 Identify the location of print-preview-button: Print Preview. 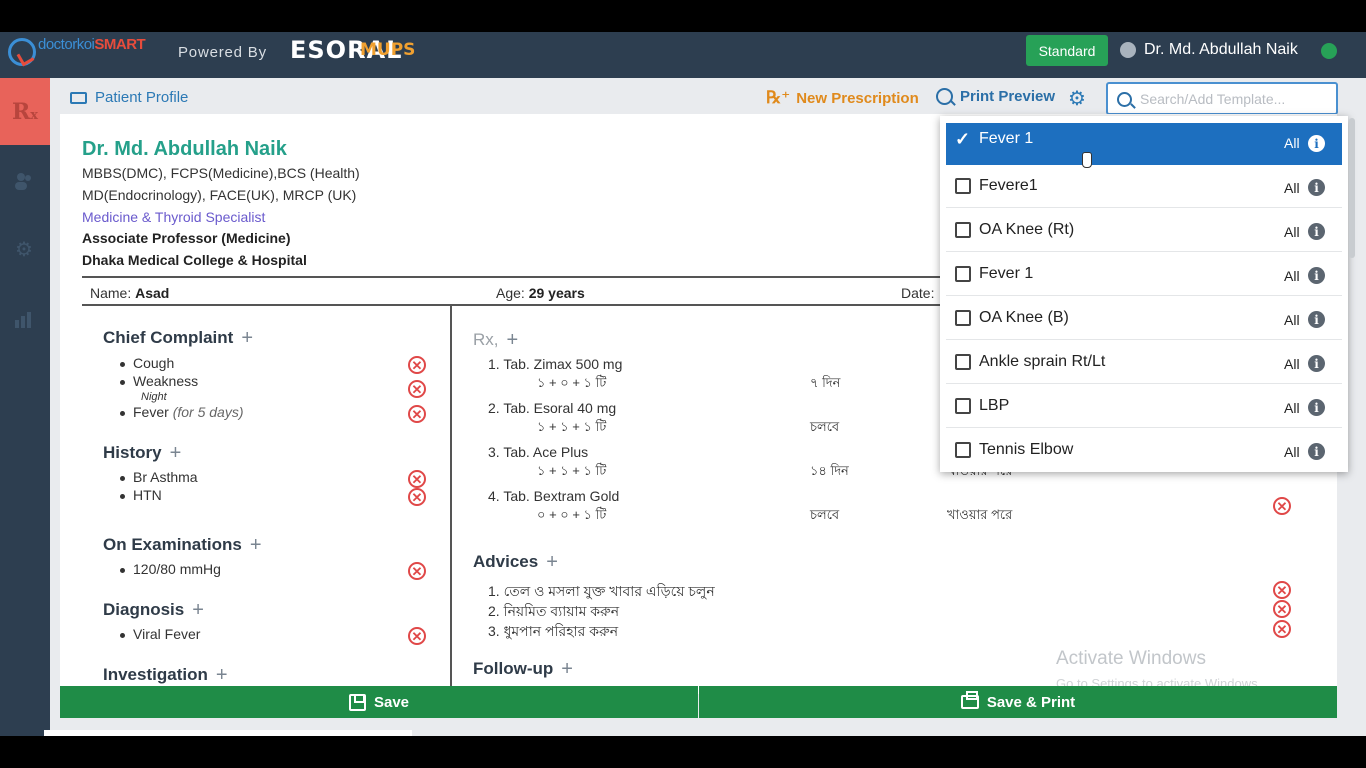
(995, 96).